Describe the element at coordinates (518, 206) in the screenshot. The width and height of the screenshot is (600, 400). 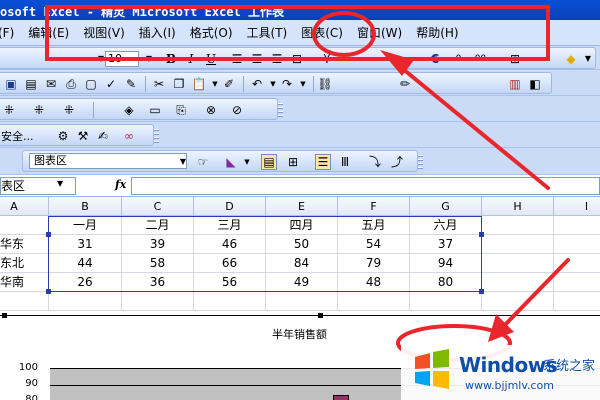
I see `column-header-h: H` at that location.